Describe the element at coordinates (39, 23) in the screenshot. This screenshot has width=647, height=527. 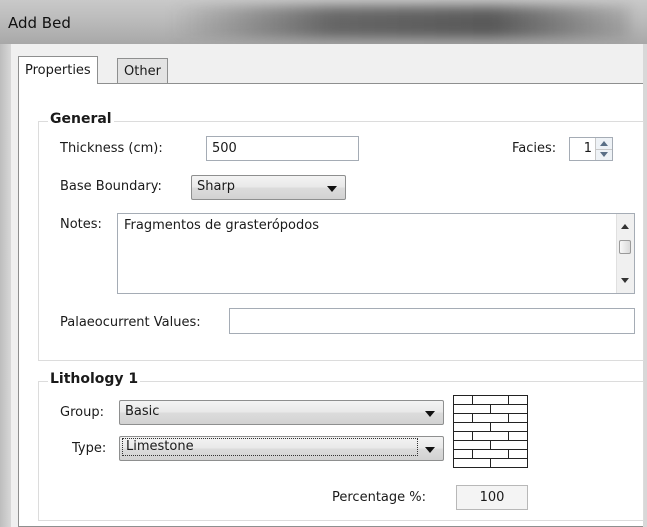
I see `window-title: Add Bed` at that location.